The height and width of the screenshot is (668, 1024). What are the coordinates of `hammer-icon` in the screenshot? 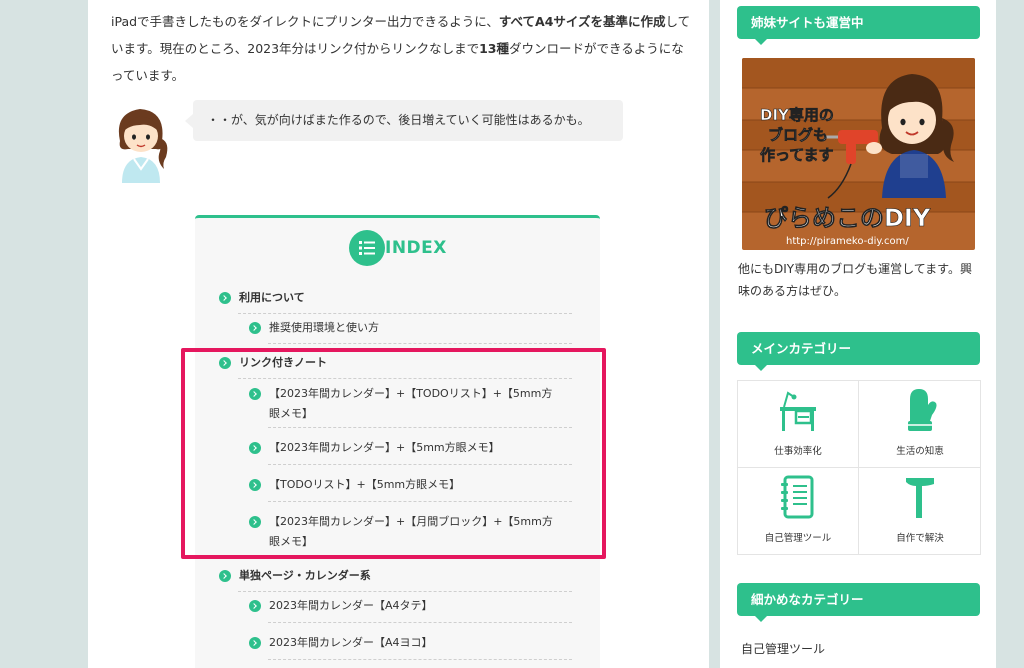 It's located at (920, 498).